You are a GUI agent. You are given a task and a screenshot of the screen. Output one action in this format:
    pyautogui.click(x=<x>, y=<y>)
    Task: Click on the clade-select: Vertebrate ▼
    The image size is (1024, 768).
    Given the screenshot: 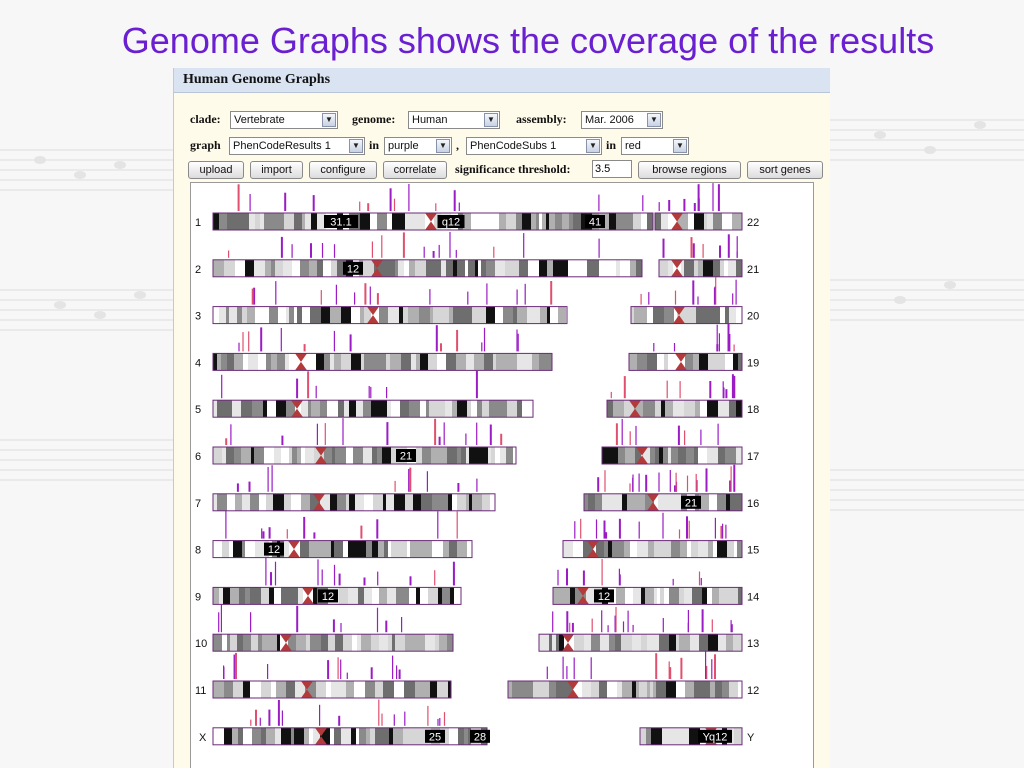 What is the action you would take?
    pyautogui.click(x=284, y=120)
    